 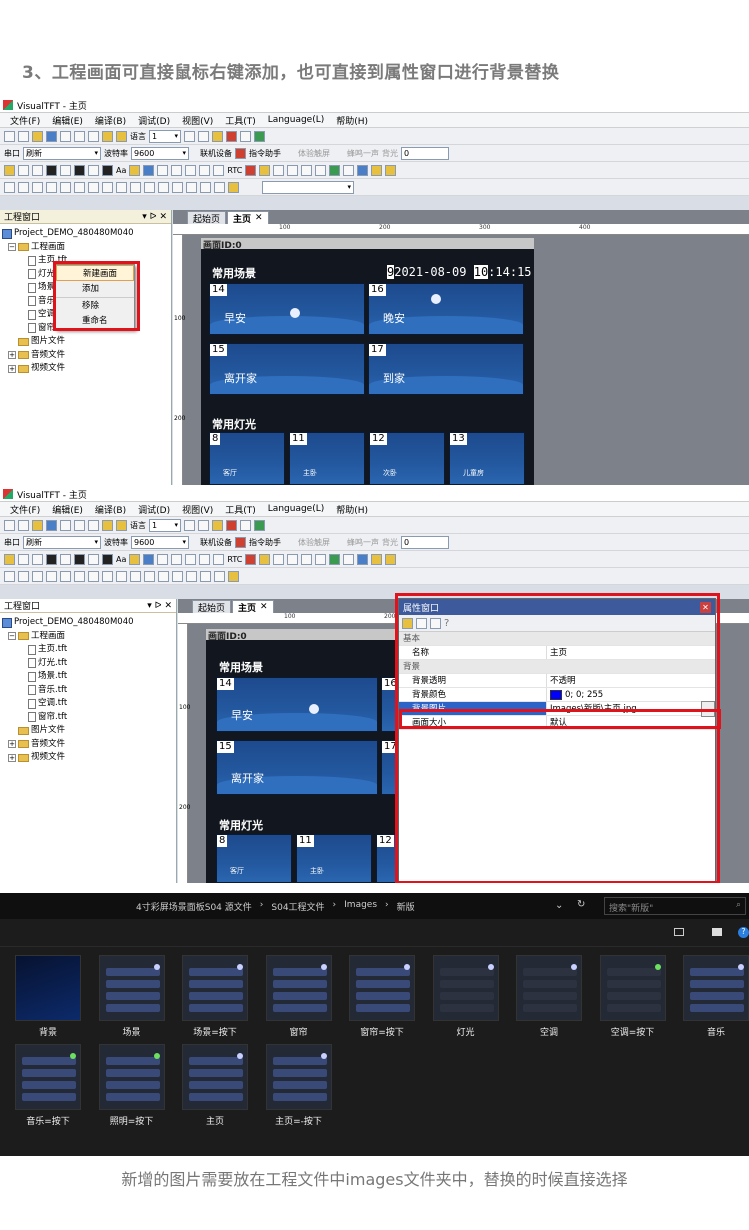 What do you see at coordinates (251, 559) in the screenshot?
I see `animation-icon` at bounding box center [251, 559].